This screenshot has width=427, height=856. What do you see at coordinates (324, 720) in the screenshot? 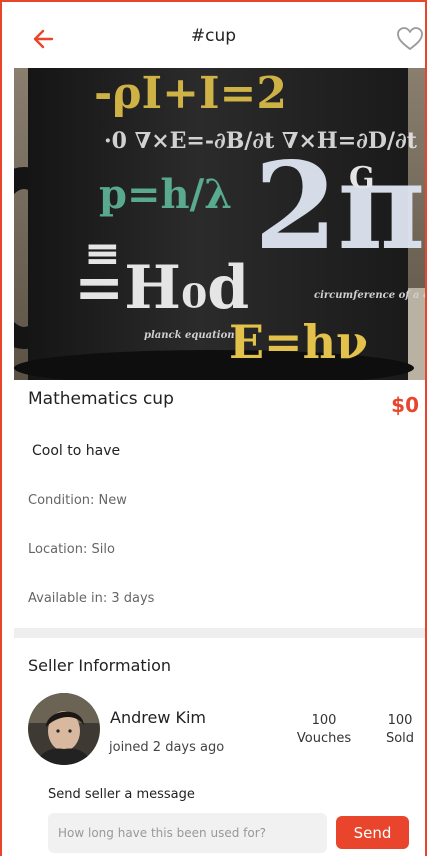
I see `vouches-count: 100` at bounding box center [324, 720].